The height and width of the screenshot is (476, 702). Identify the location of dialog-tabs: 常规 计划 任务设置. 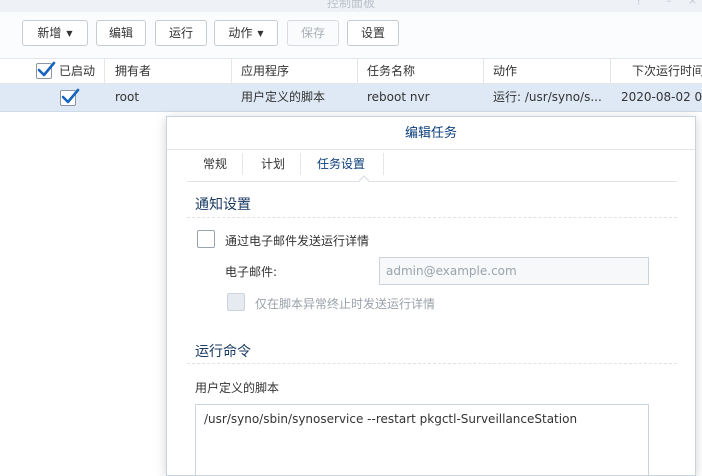
(432, 166).